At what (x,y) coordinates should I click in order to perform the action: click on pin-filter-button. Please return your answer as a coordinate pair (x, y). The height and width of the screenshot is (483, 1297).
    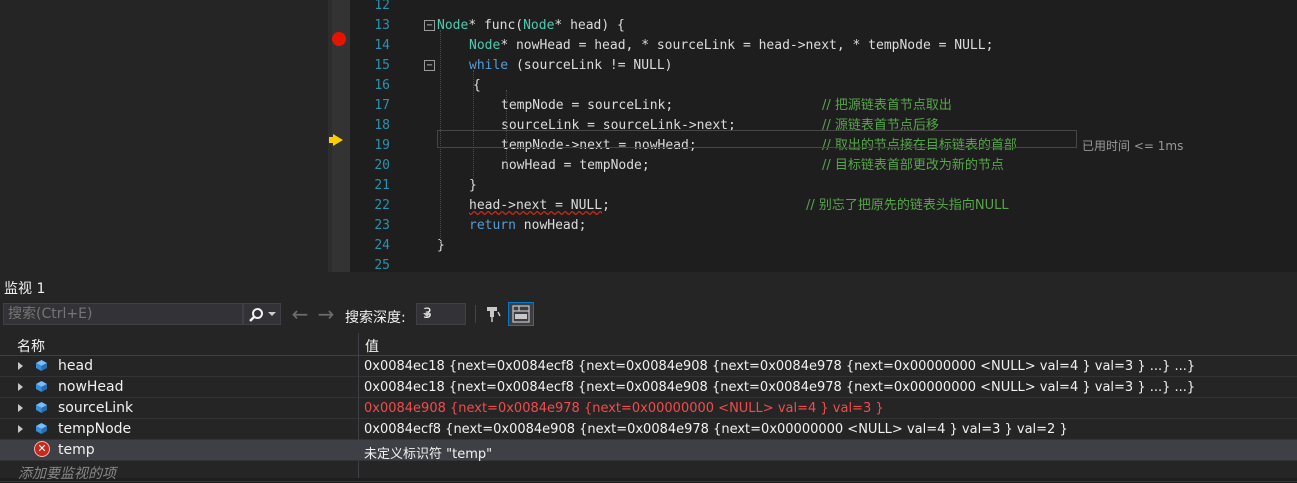
    Looking at the image, I should click on (493, 314).